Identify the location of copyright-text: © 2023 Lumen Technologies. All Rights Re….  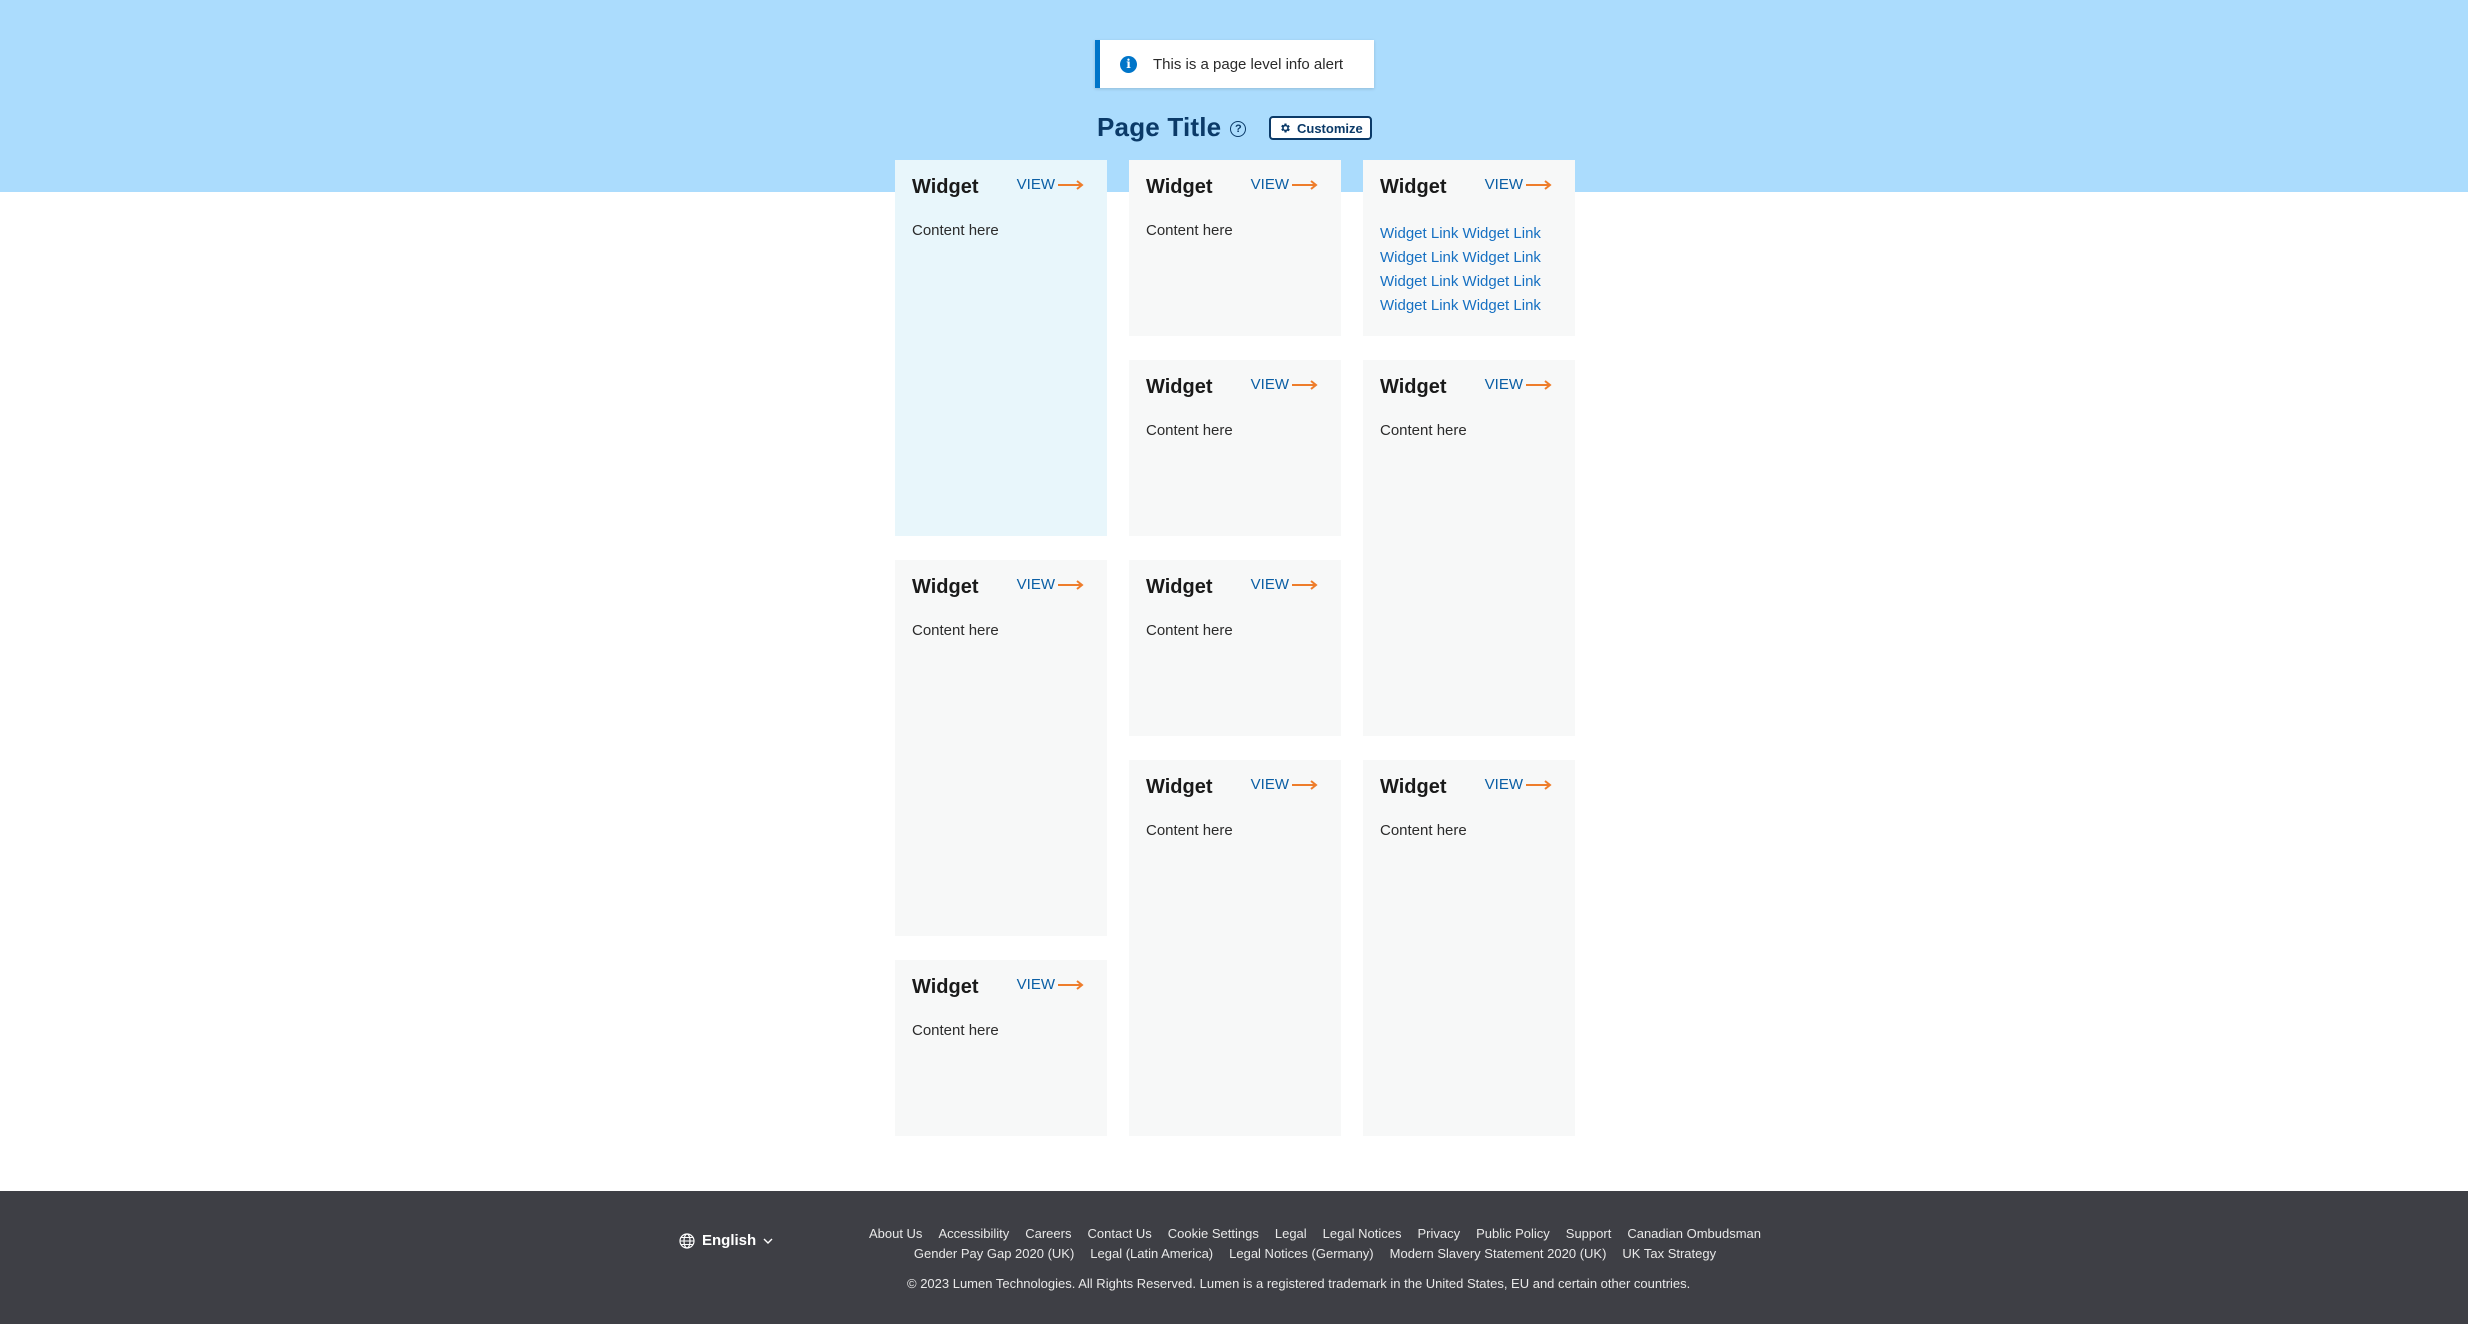
(1299, 1283).